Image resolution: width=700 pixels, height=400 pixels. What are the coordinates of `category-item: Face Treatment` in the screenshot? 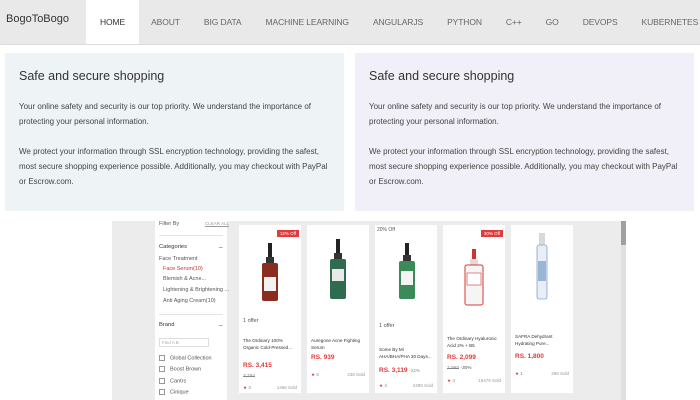 It's located at (178, 259).